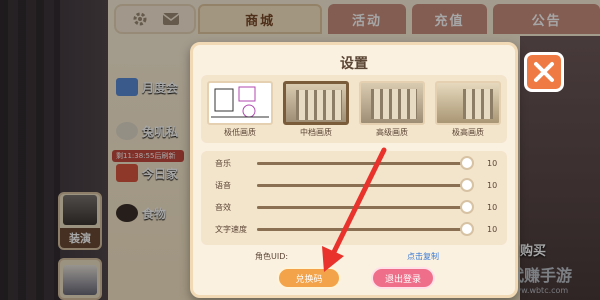 The image size is (600, 300). I want to click on slider-label: 文字速度, so click(231, 229).